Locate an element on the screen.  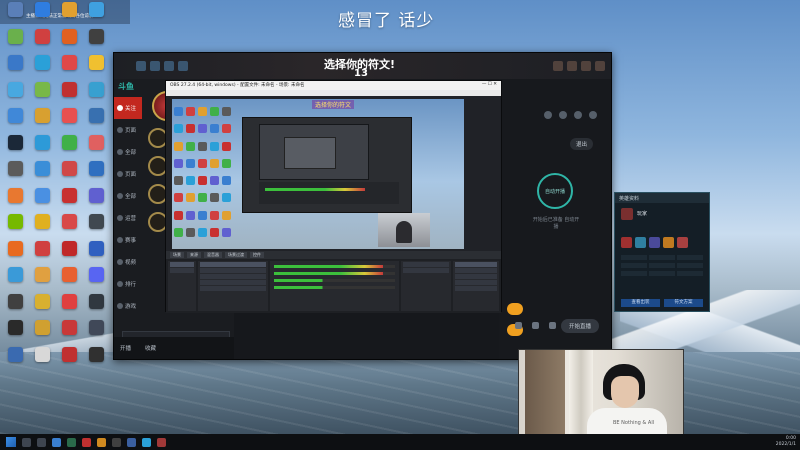
start-recording-button is located at coordinates (476, 270).